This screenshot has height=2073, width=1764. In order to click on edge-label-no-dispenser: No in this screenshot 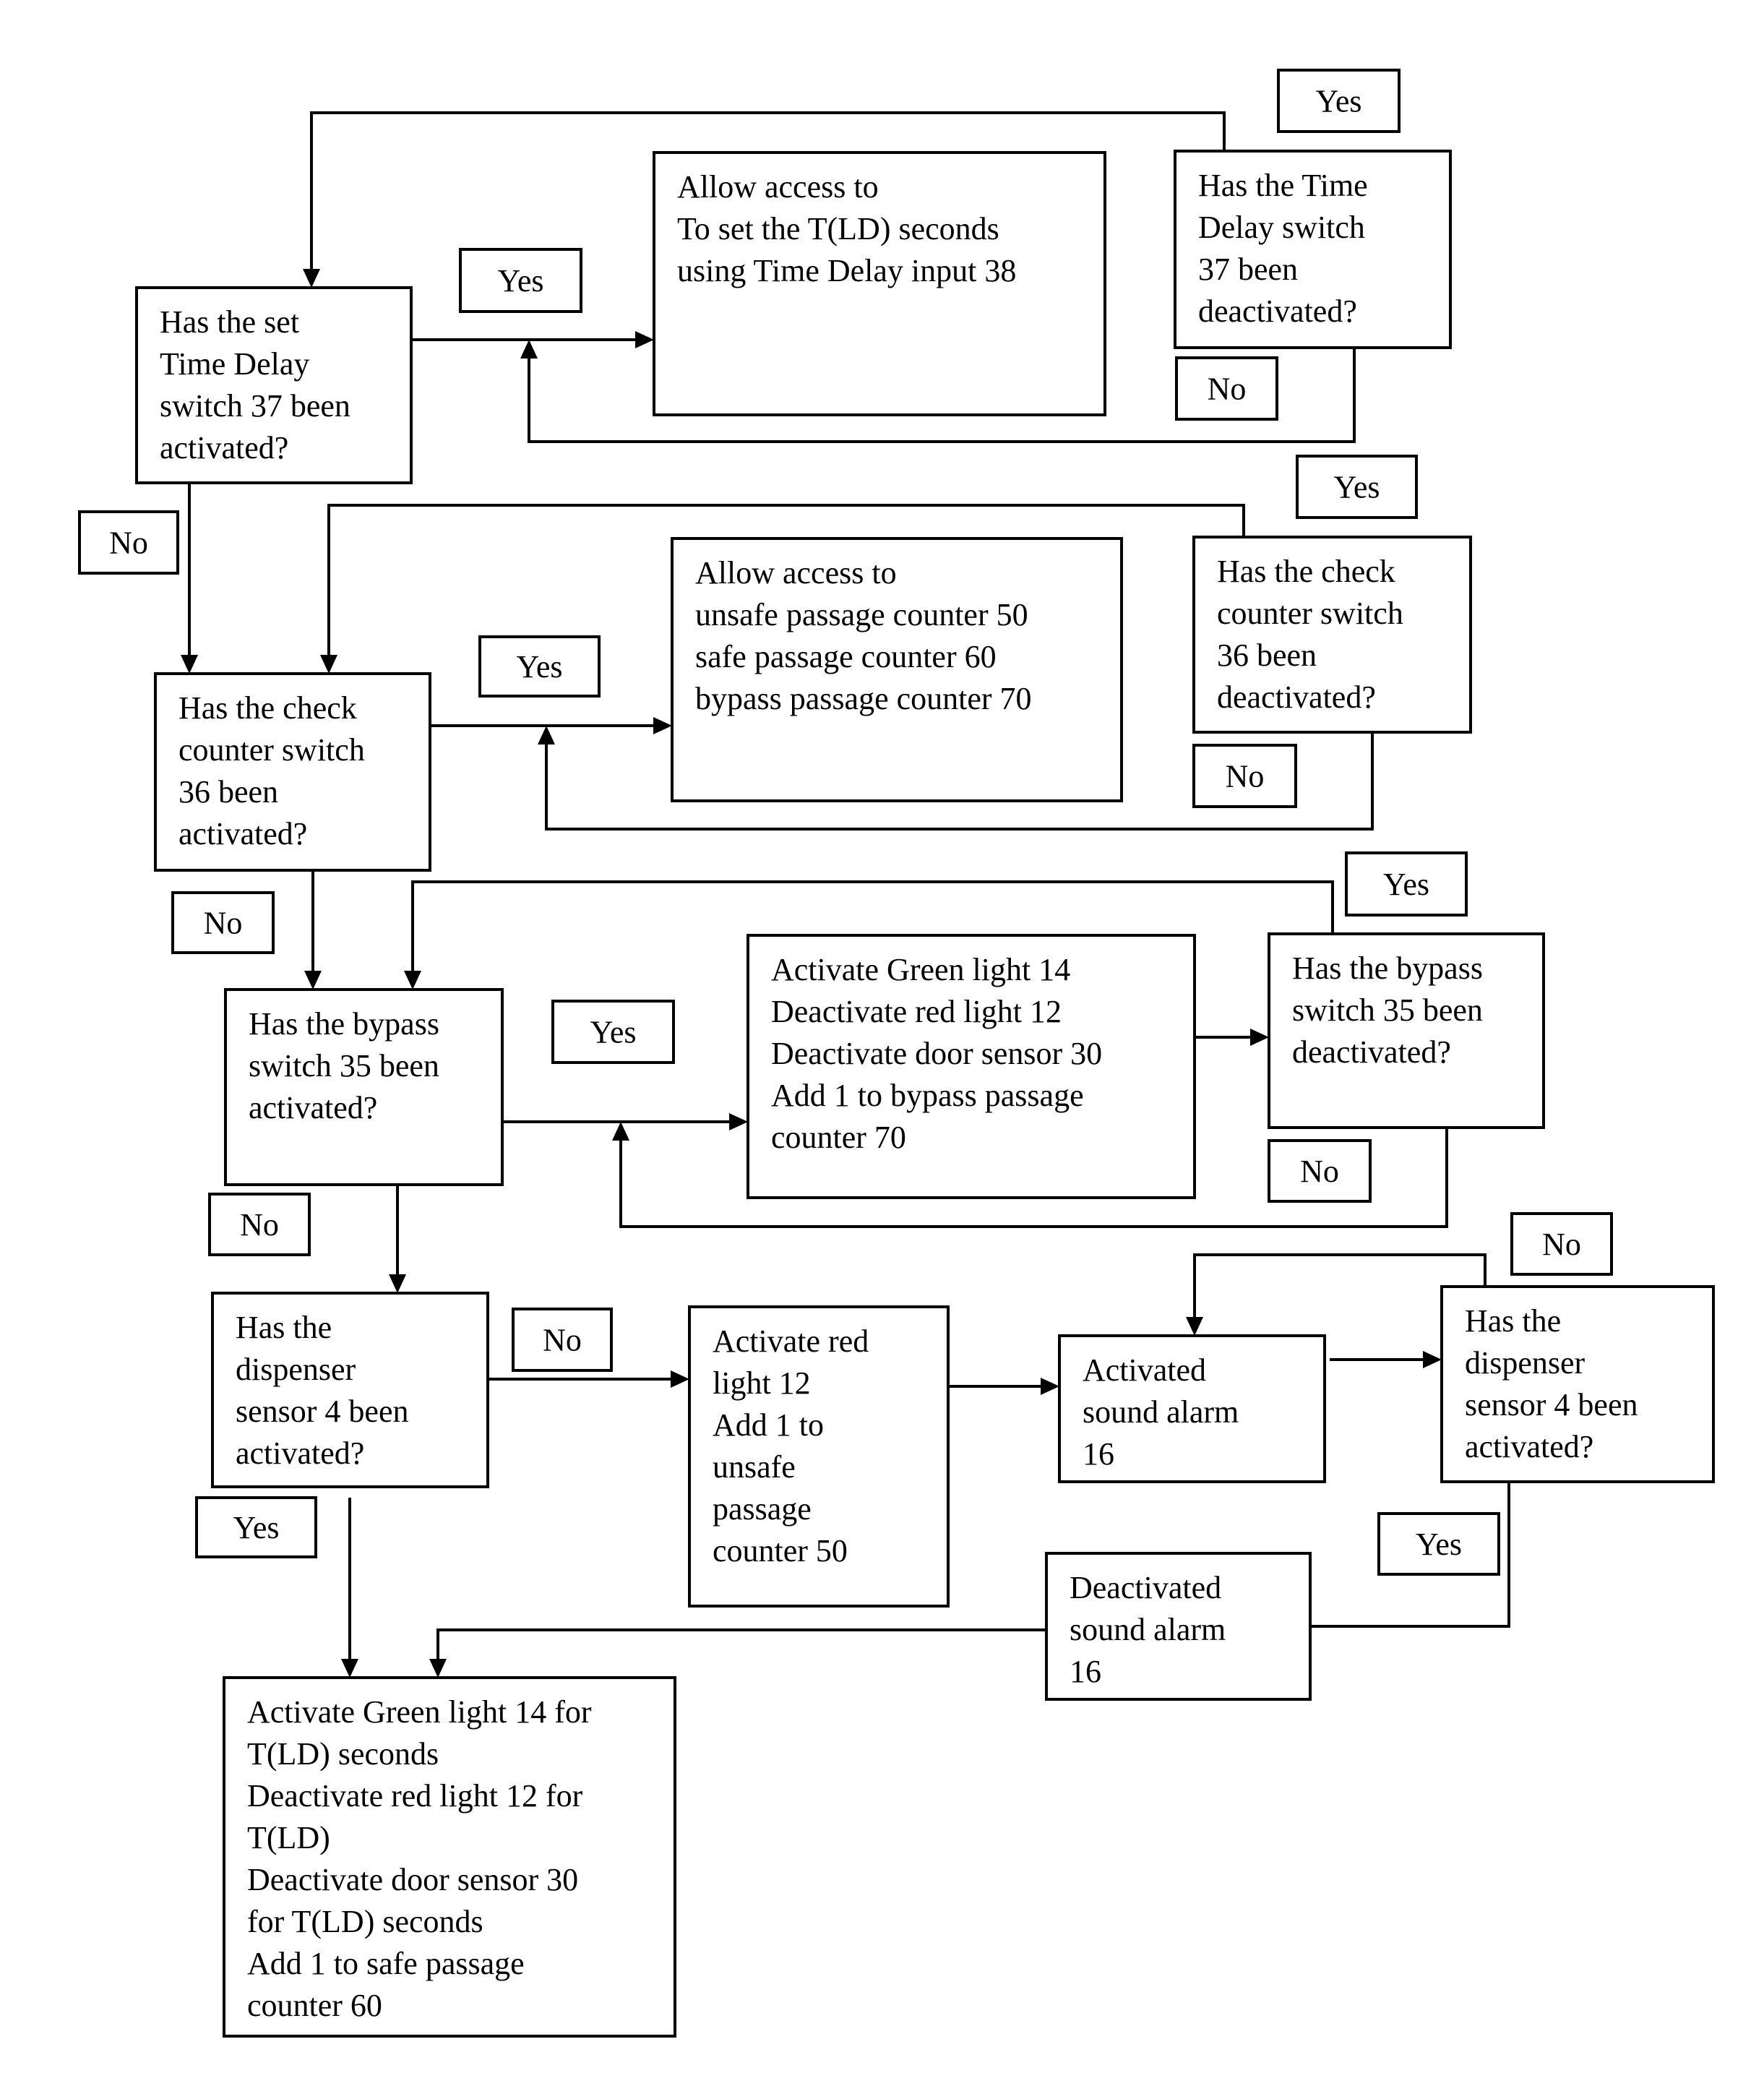, I will do `click(563, 1340)`.